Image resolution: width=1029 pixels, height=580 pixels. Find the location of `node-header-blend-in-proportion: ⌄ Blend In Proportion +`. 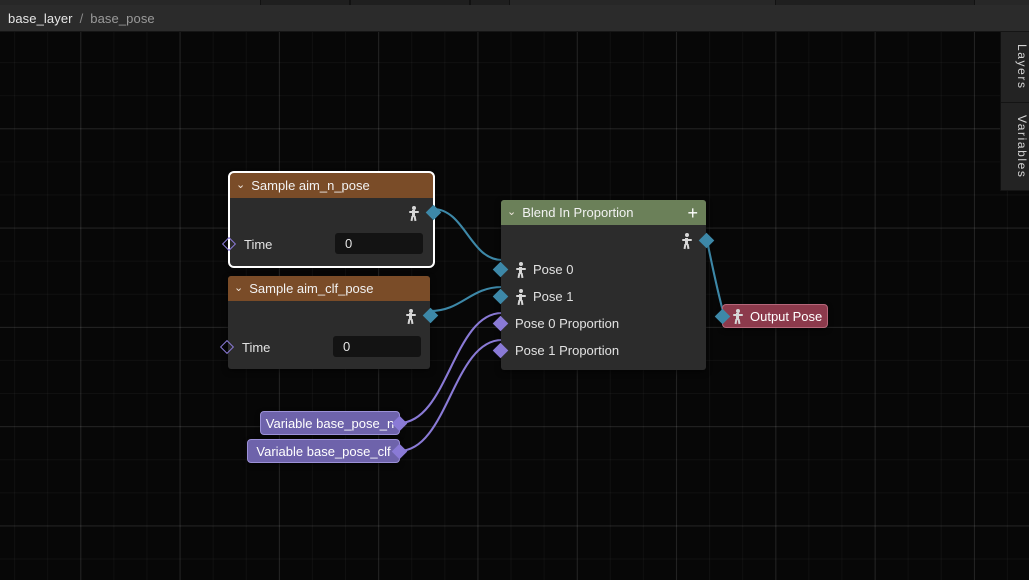

node-header-blend-in-proportion: ⌄ Blend In Proportion + is located at coordinates (603, 212).